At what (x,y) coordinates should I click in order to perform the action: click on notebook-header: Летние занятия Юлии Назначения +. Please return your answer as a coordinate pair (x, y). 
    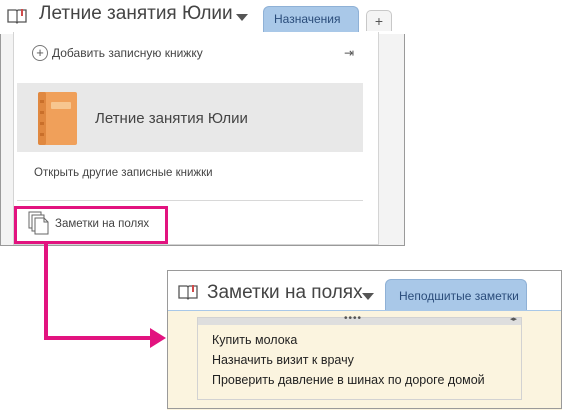
    Looking at the image, I should click on (202, 17).